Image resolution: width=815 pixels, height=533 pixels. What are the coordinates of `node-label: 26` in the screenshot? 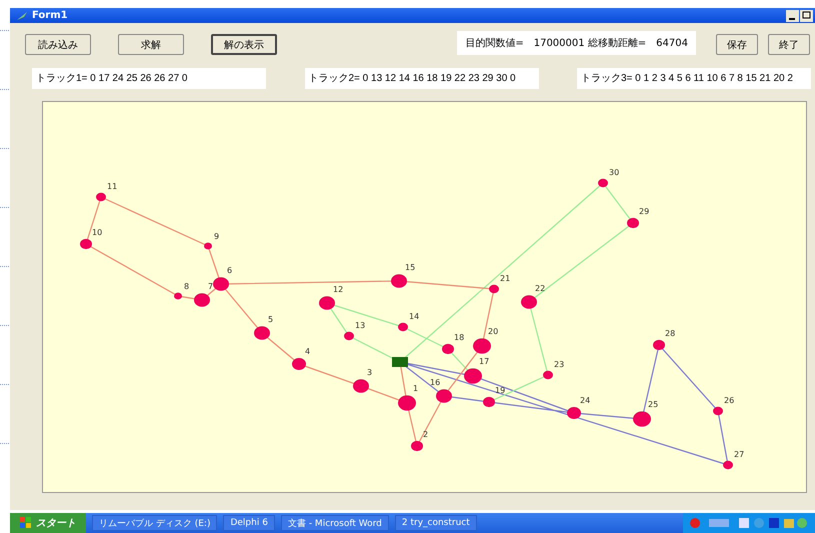 It's located at (729, 400).